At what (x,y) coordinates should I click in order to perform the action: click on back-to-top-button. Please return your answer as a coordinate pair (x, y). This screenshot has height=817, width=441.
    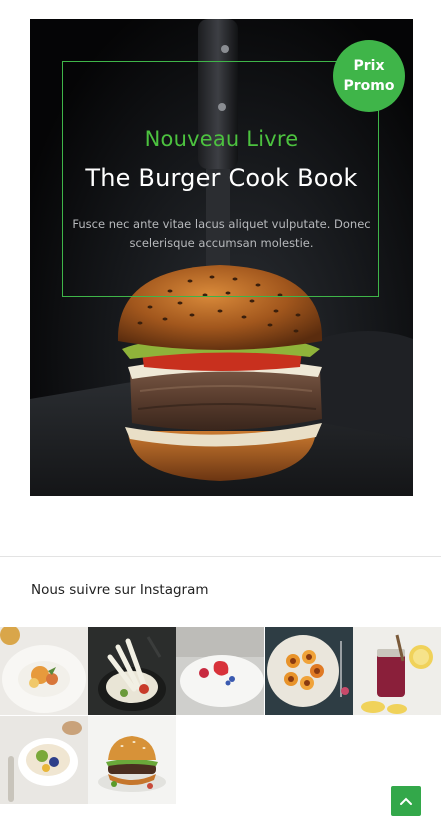
    Looking at the image, I should click on (406, 801).